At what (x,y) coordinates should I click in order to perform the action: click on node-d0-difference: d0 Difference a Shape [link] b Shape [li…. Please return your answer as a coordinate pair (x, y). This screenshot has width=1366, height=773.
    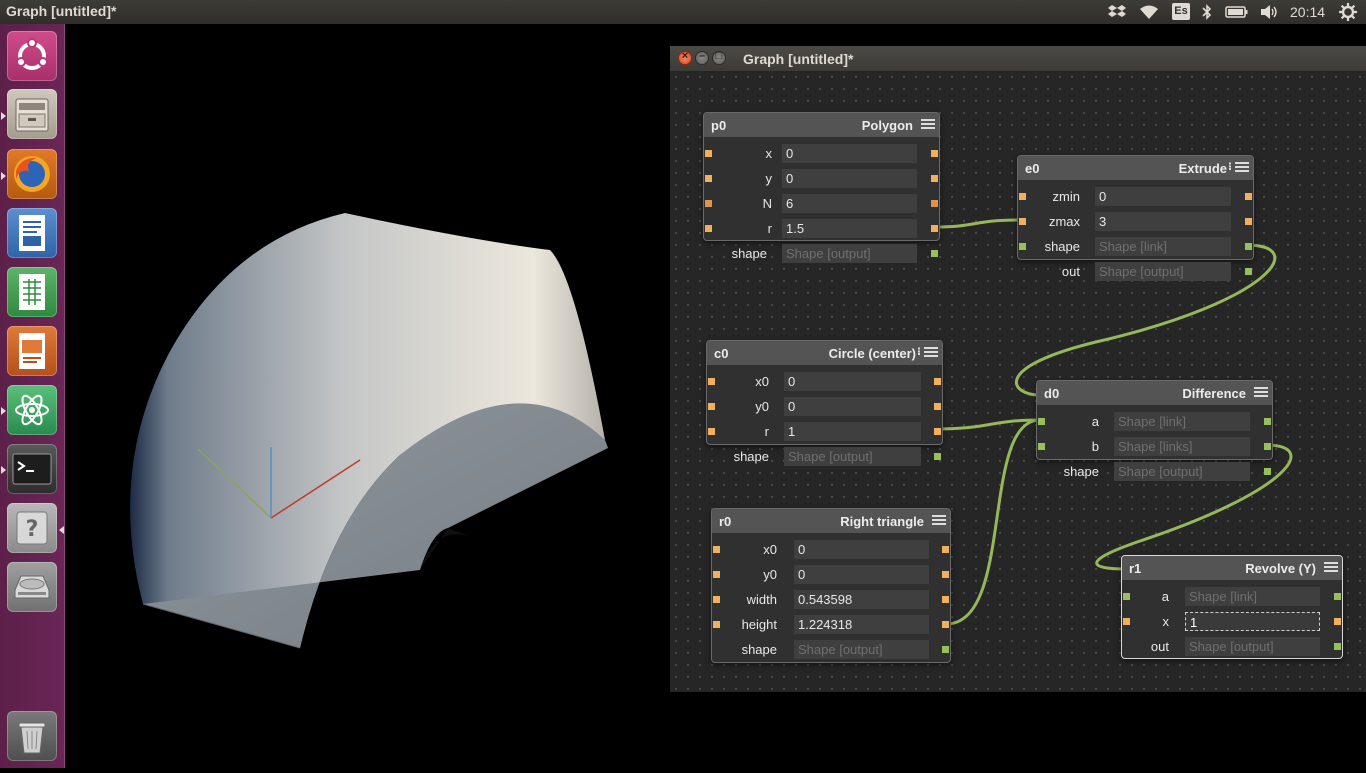
    Looking at the image, I should click on (1154, 430).